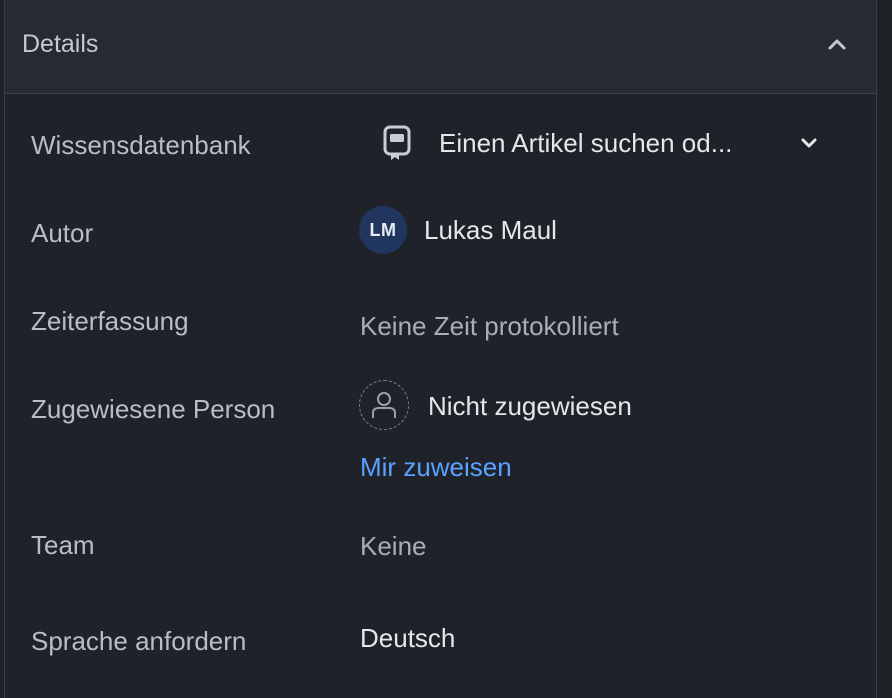  What do you see at coordinates (60, 44) in the screenshot?
I see `details-title: Details` at bounding box center [60, 44].